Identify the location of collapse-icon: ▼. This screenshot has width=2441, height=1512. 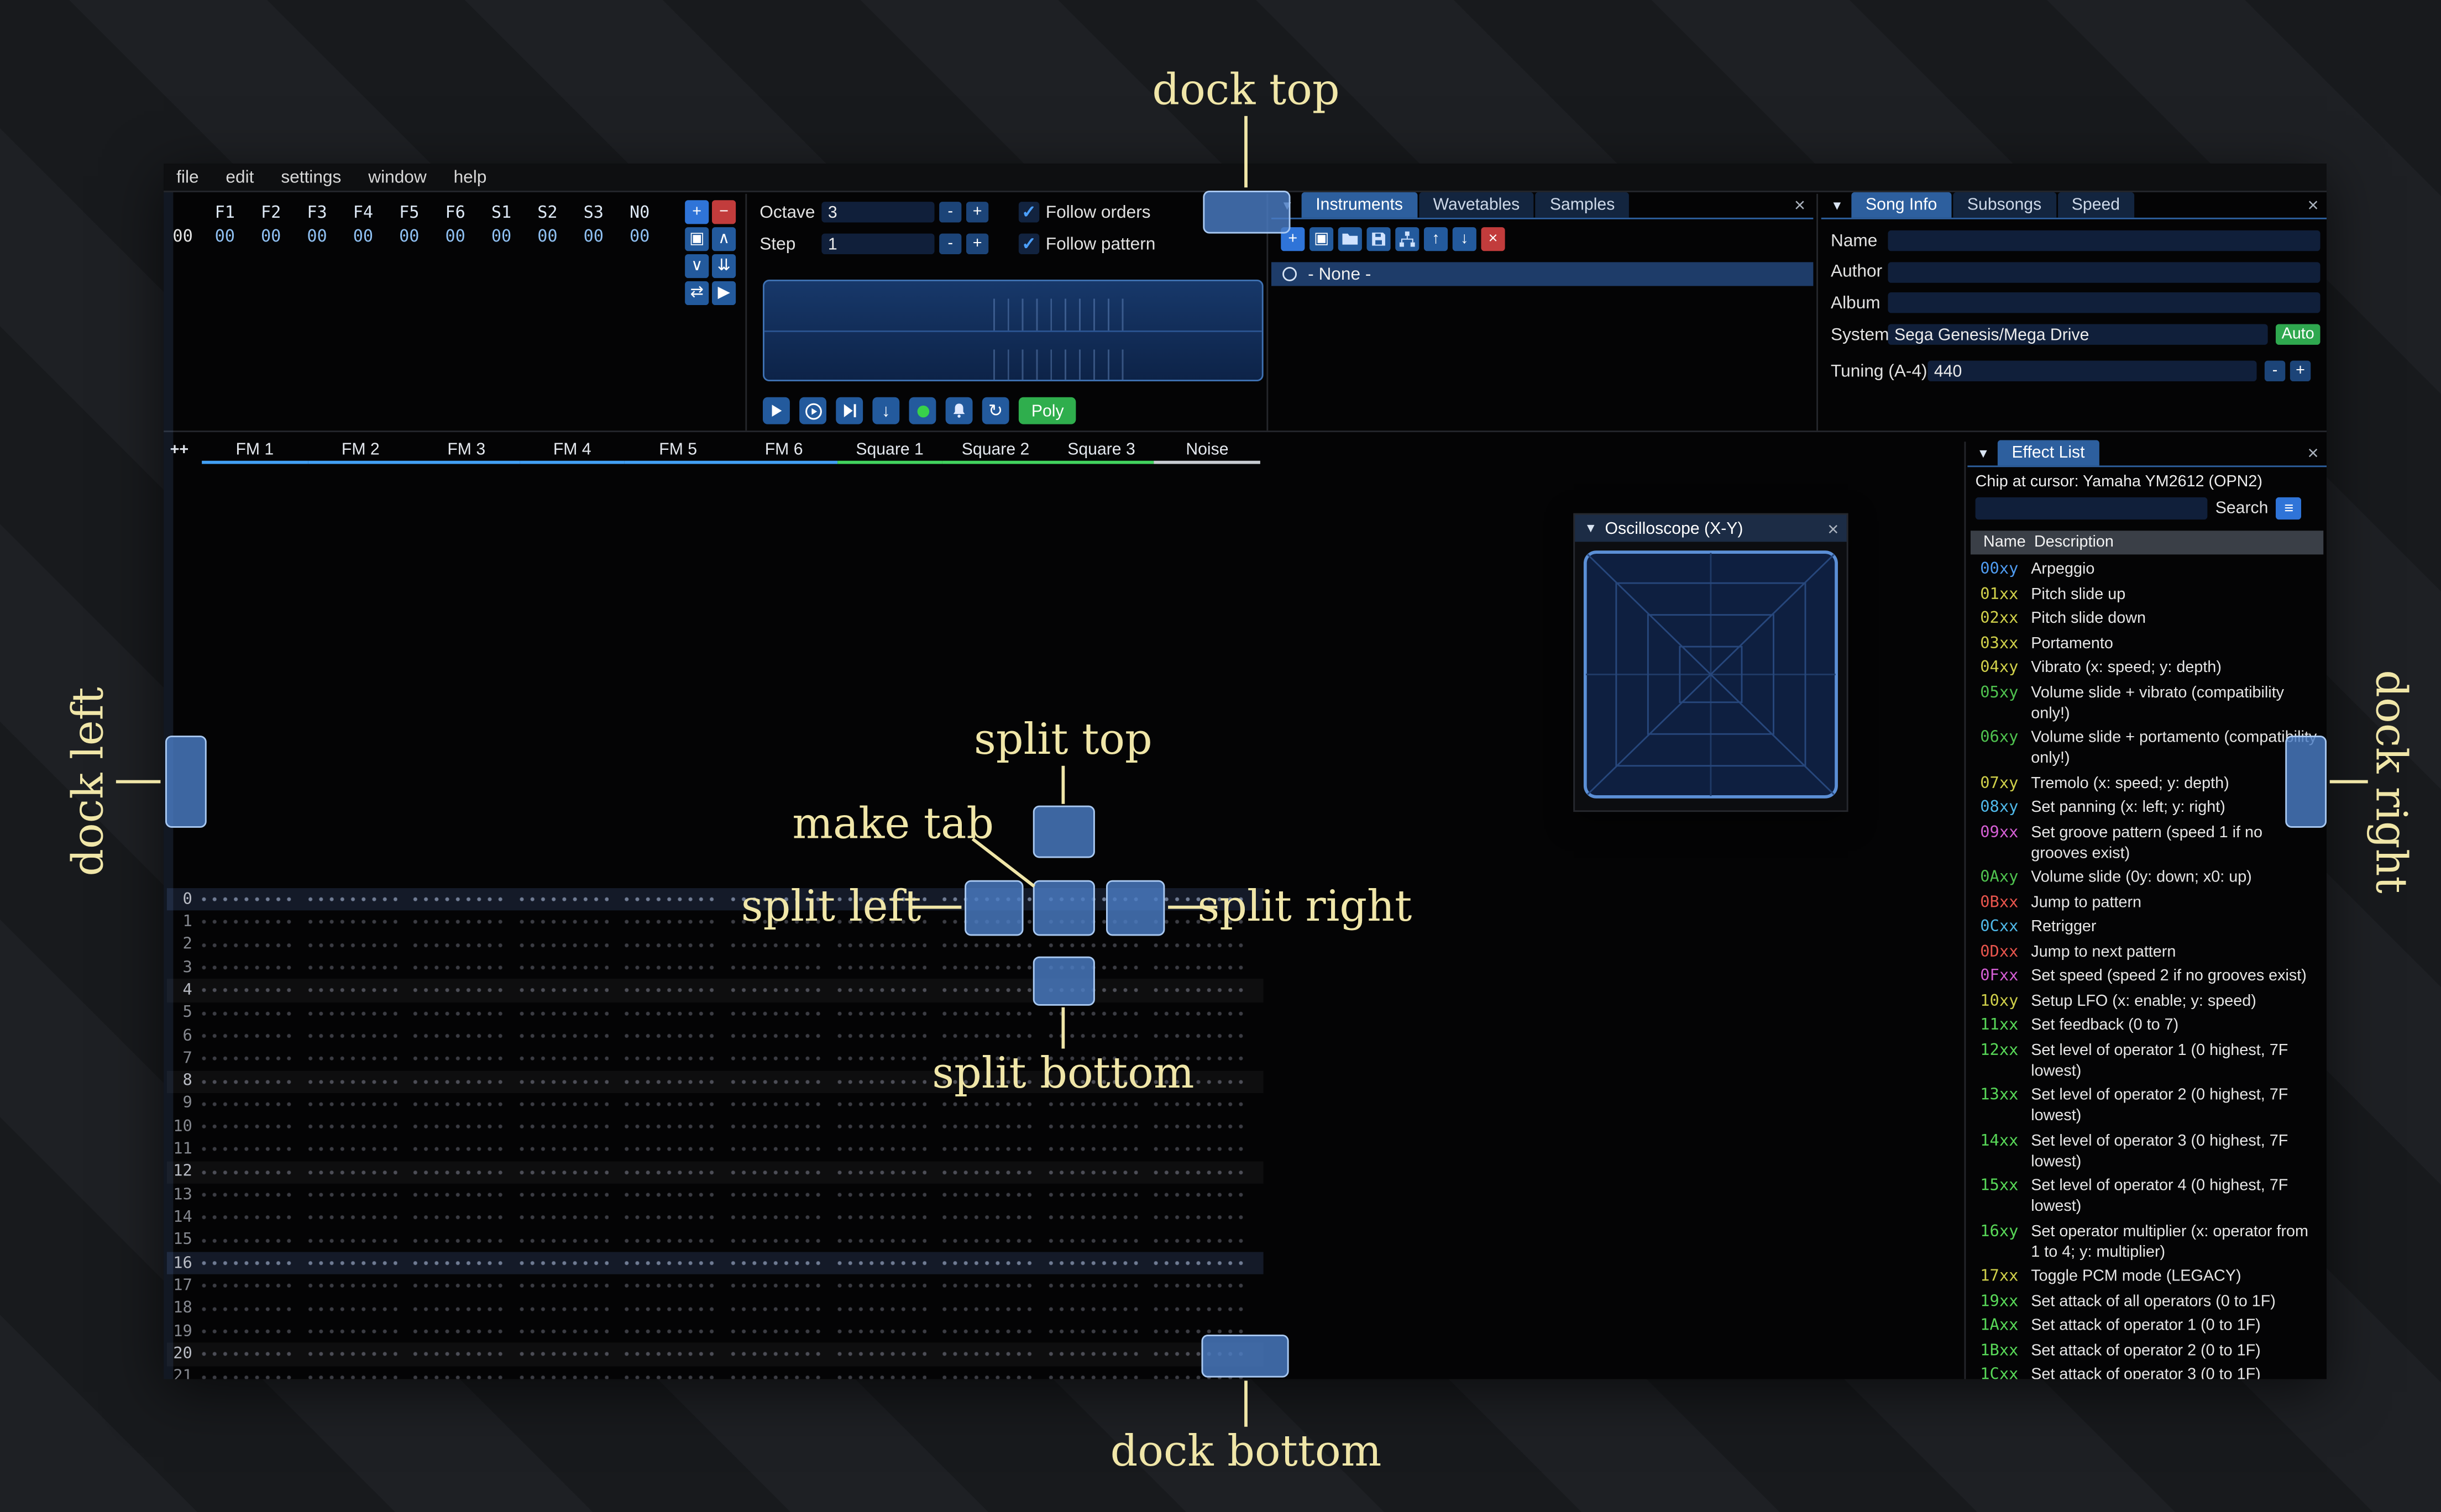
(1590, 529).